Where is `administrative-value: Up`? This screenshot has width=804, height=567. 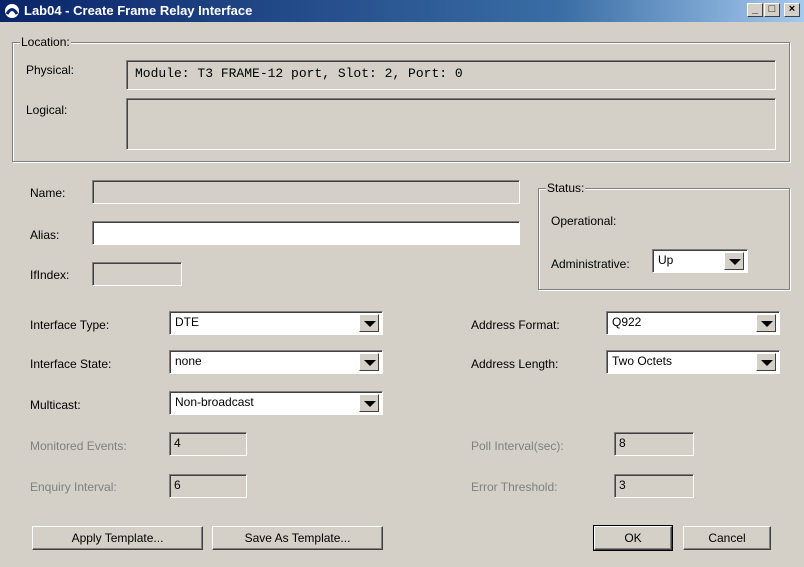
administrative-value: Up is located at coordinates (666, 260).